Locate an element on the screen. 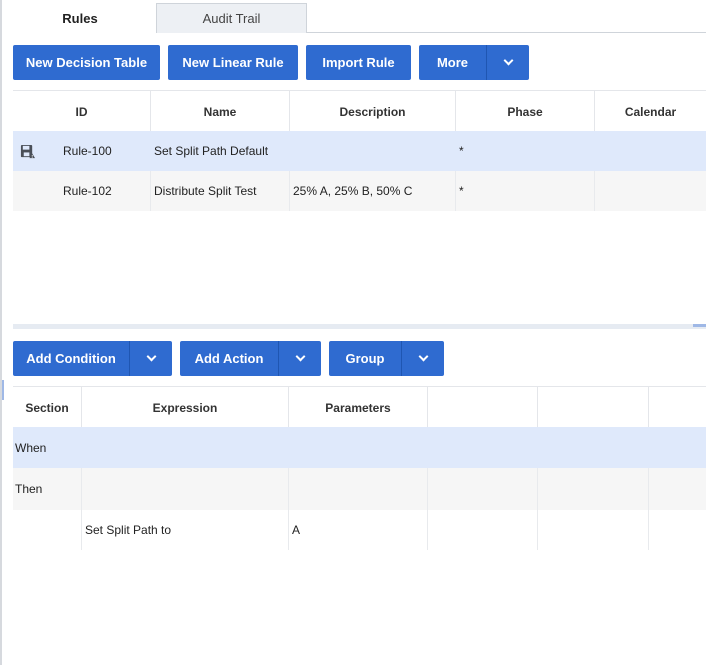 The height and width of the screenshot is (665, 709). table-row: Rule-100 Set Split Path Default * is located at coordinates (359, 151).